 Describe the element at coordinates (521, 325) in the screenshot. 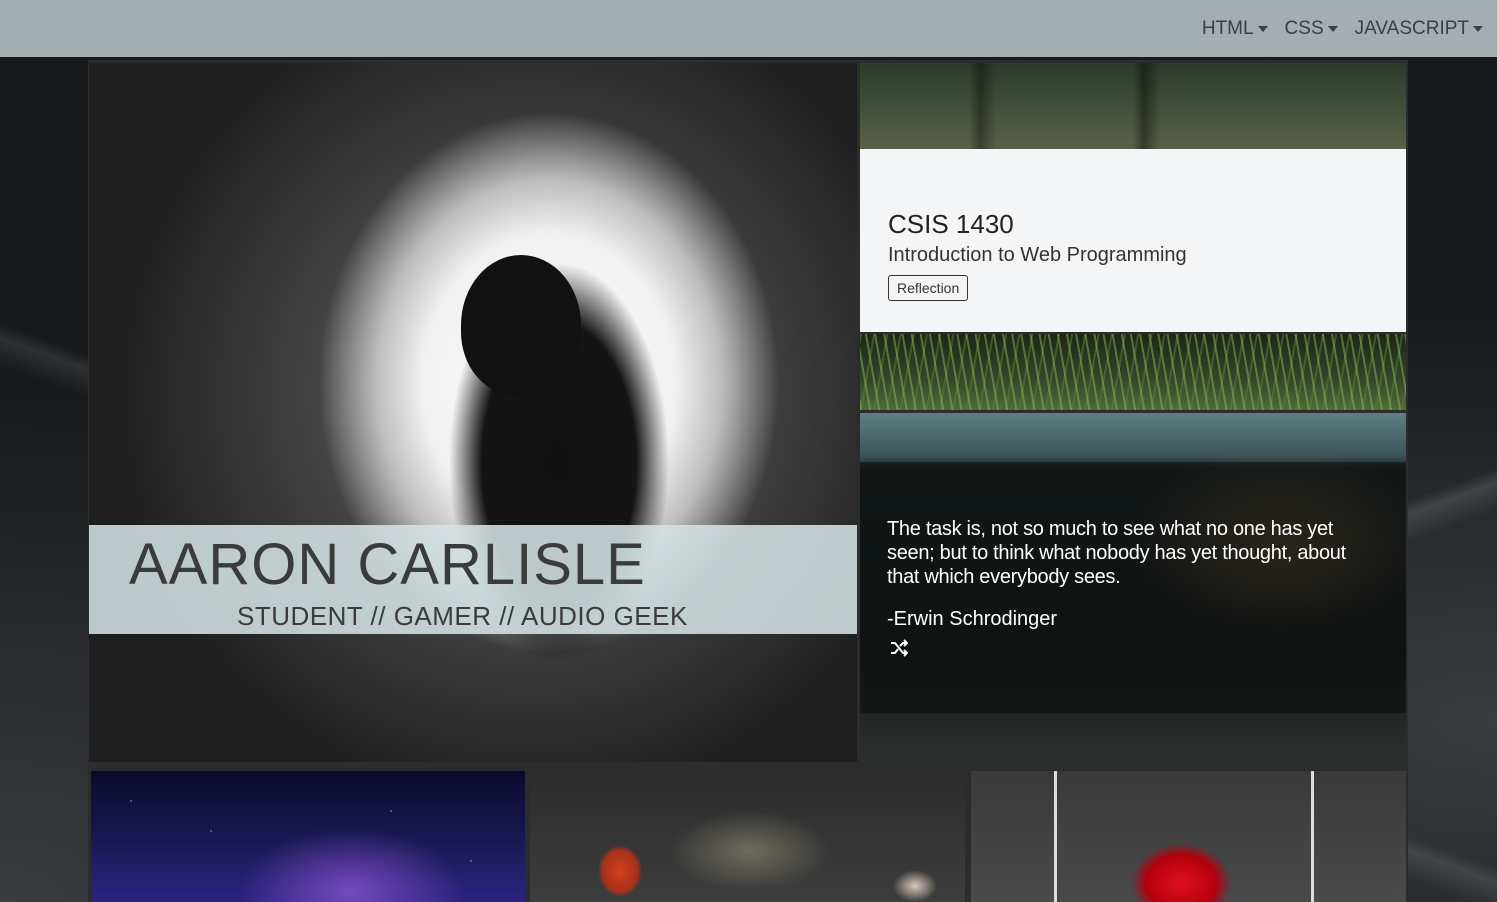

I see `hero-silhouette-head` at that location.